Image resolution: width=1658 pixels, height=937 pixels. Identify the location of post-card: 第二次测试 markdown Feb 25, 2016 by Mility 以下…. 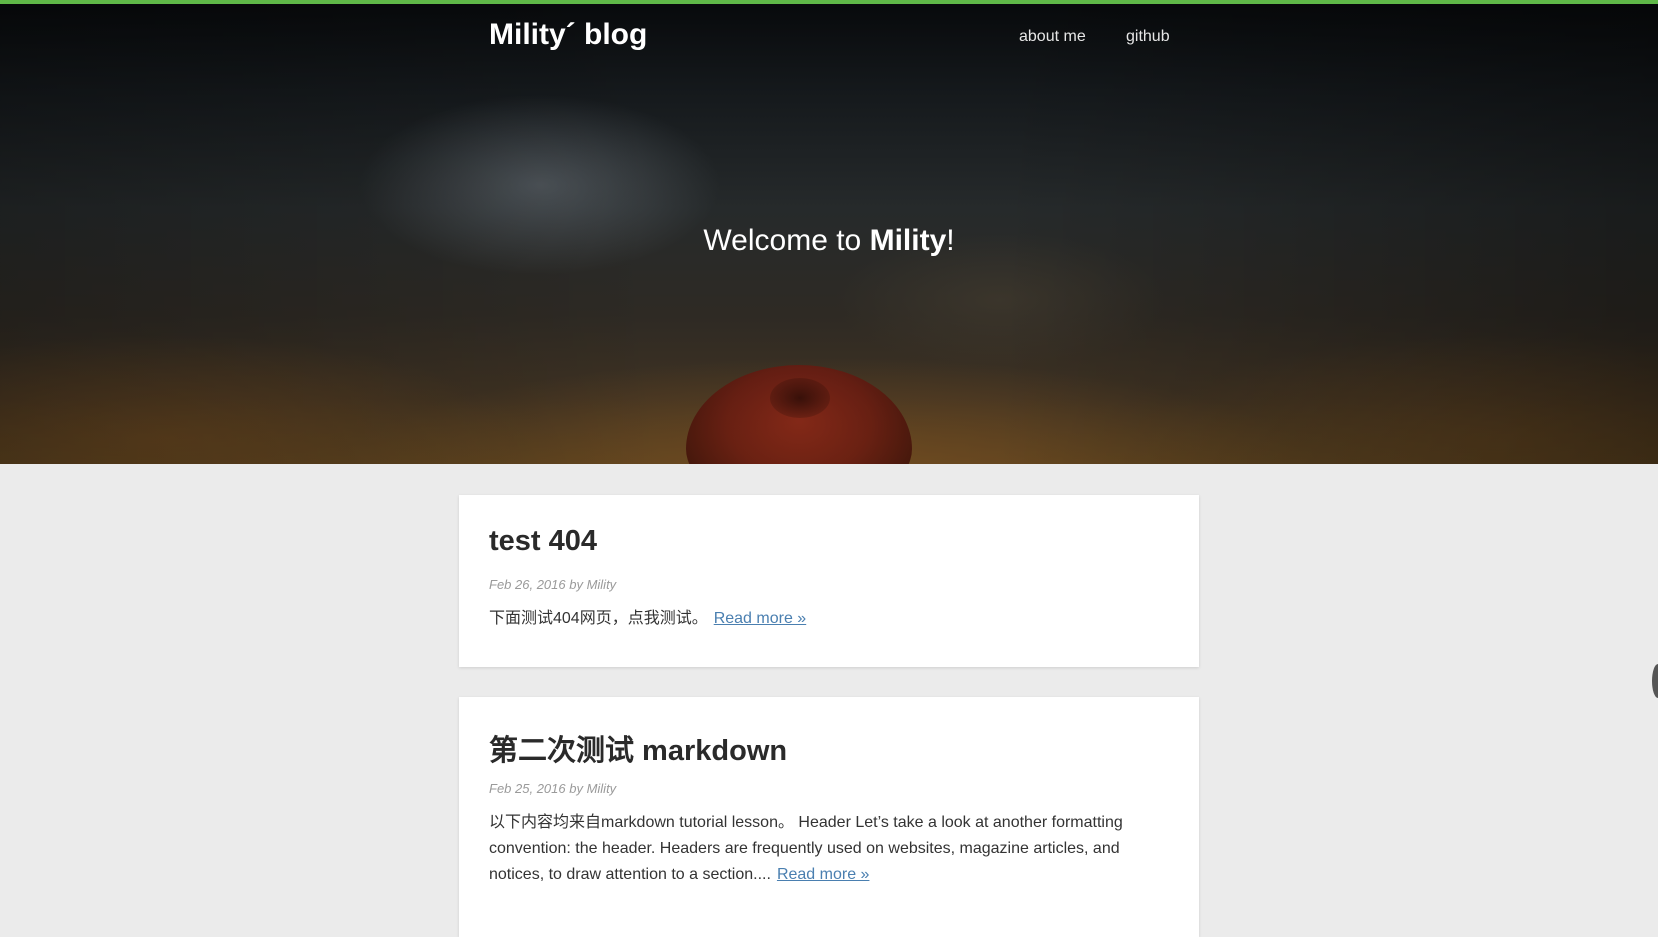
(829, 817).